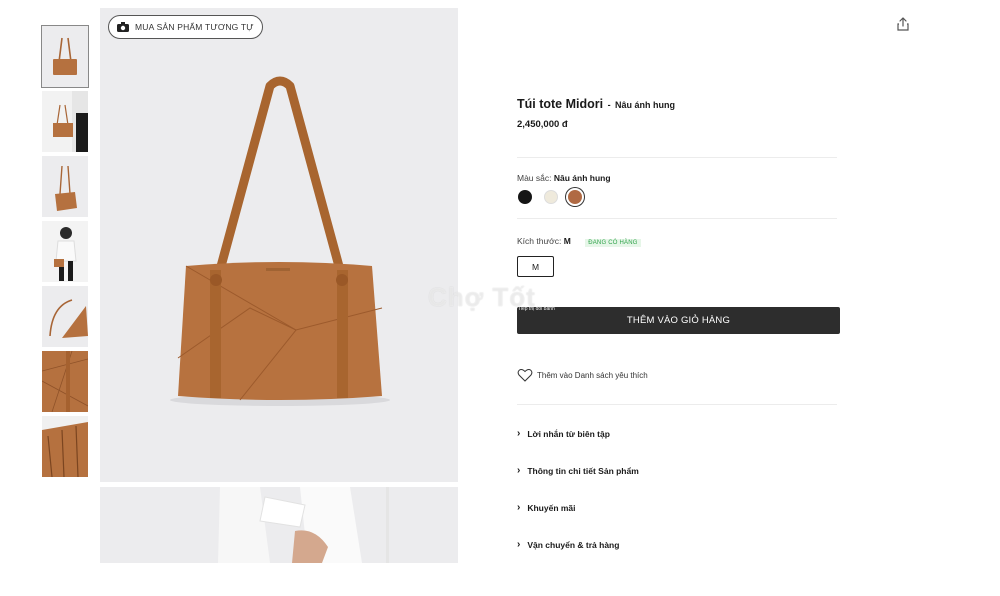  Describe the element at coordinates (582, 178) in the screenshot. I see `color-value: Nâu ánh hung` at that location.